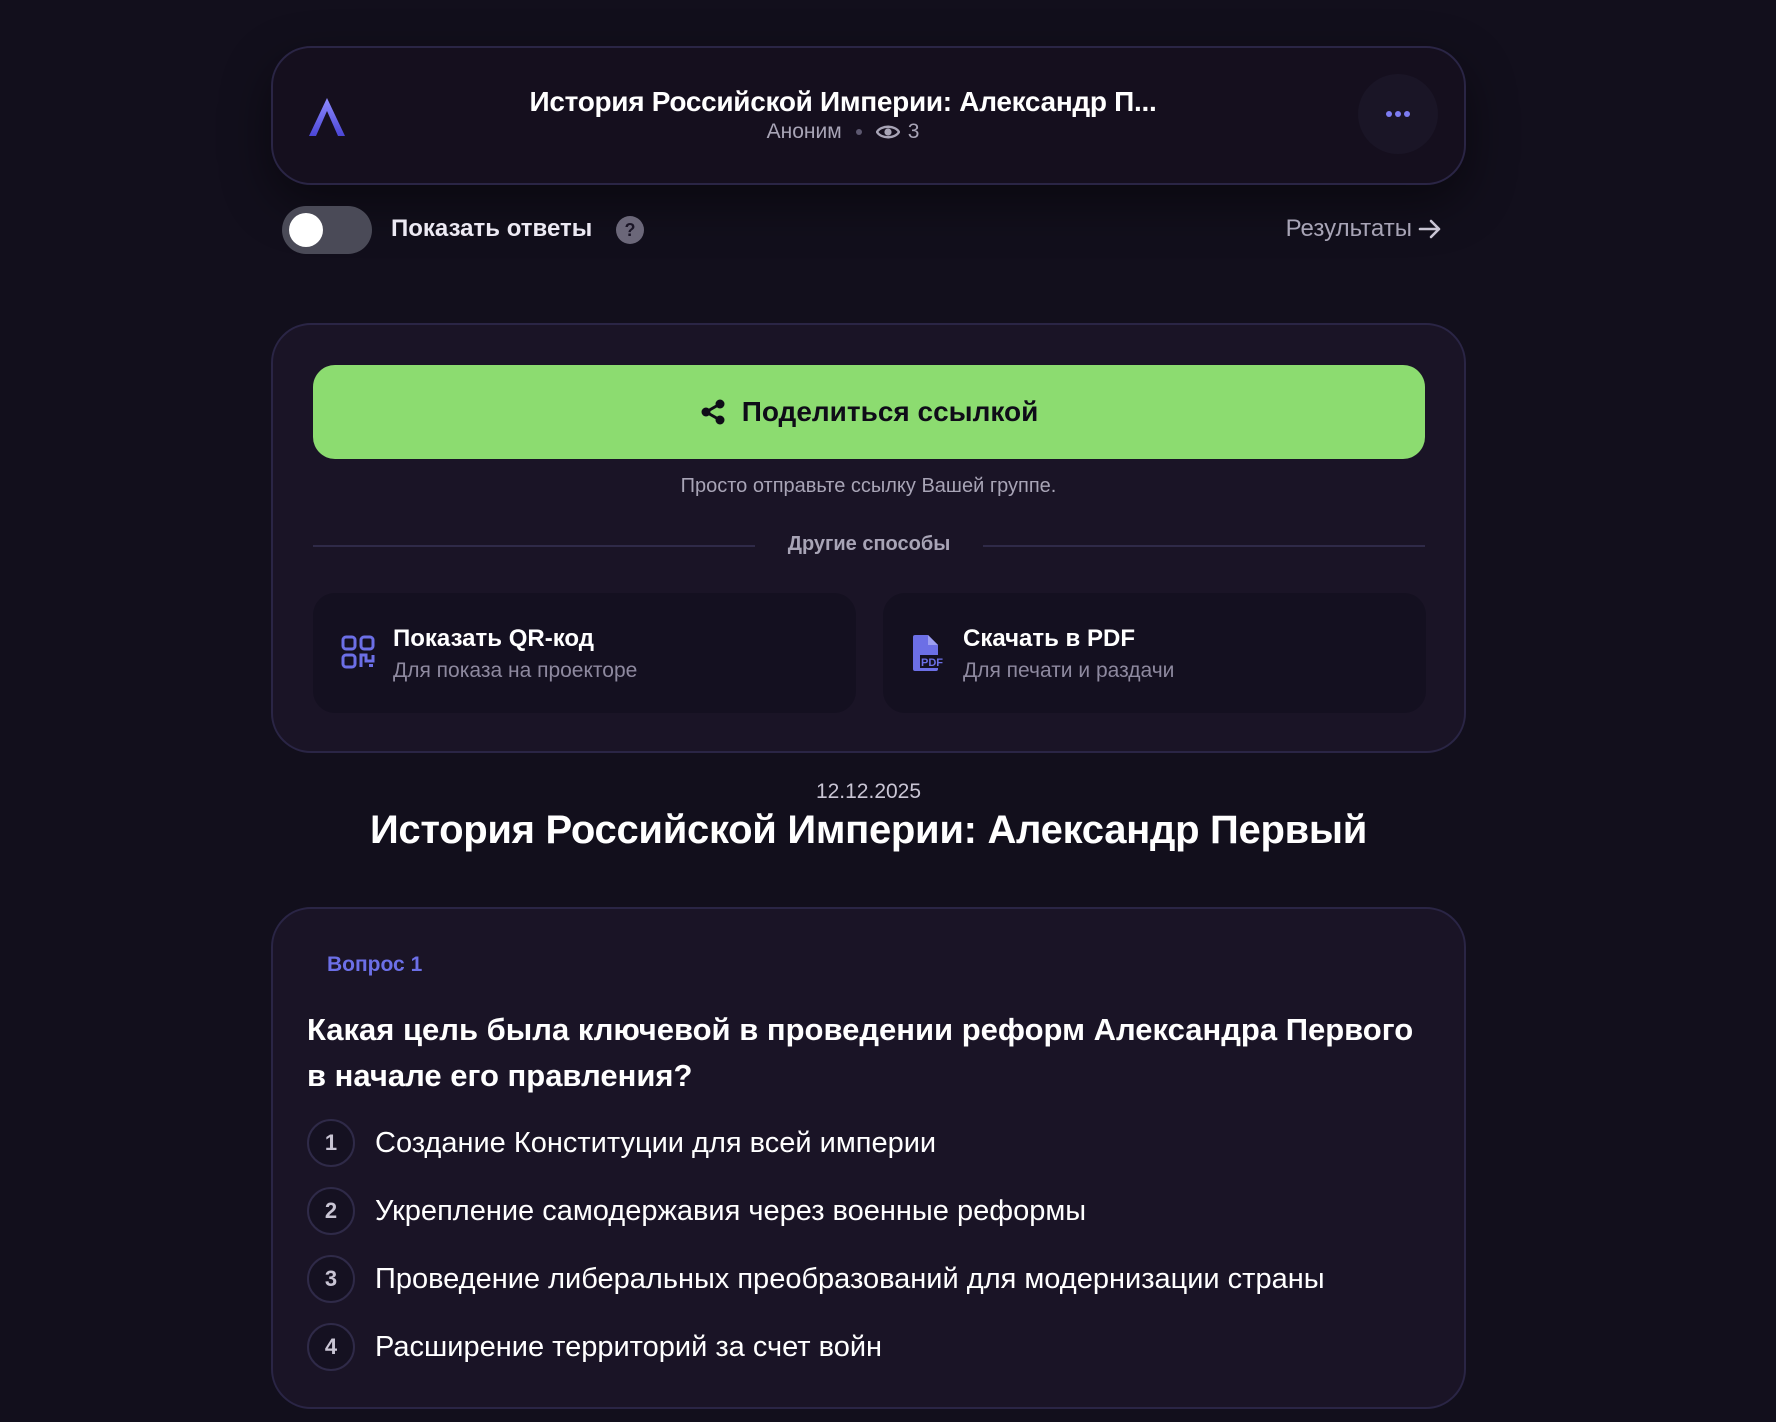  What do you see at coordinates (713, 412) in the screenshot?
I see `share-icon` at bounding box center [713, 412].